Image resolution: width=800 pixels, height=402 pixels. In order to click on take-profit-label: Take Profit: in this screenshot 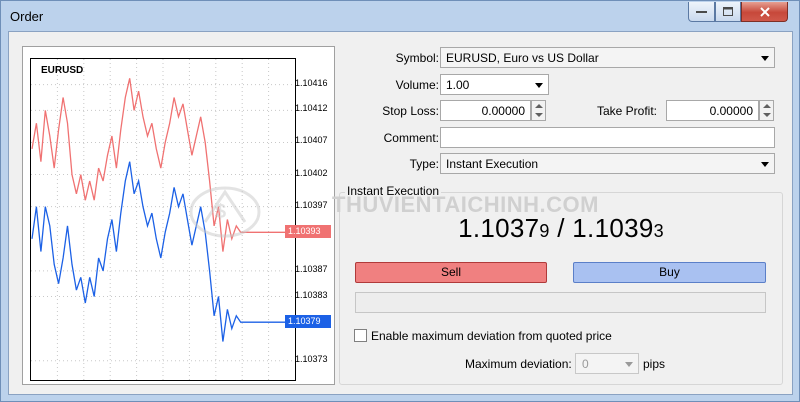, I will do `click(626, 111)`.